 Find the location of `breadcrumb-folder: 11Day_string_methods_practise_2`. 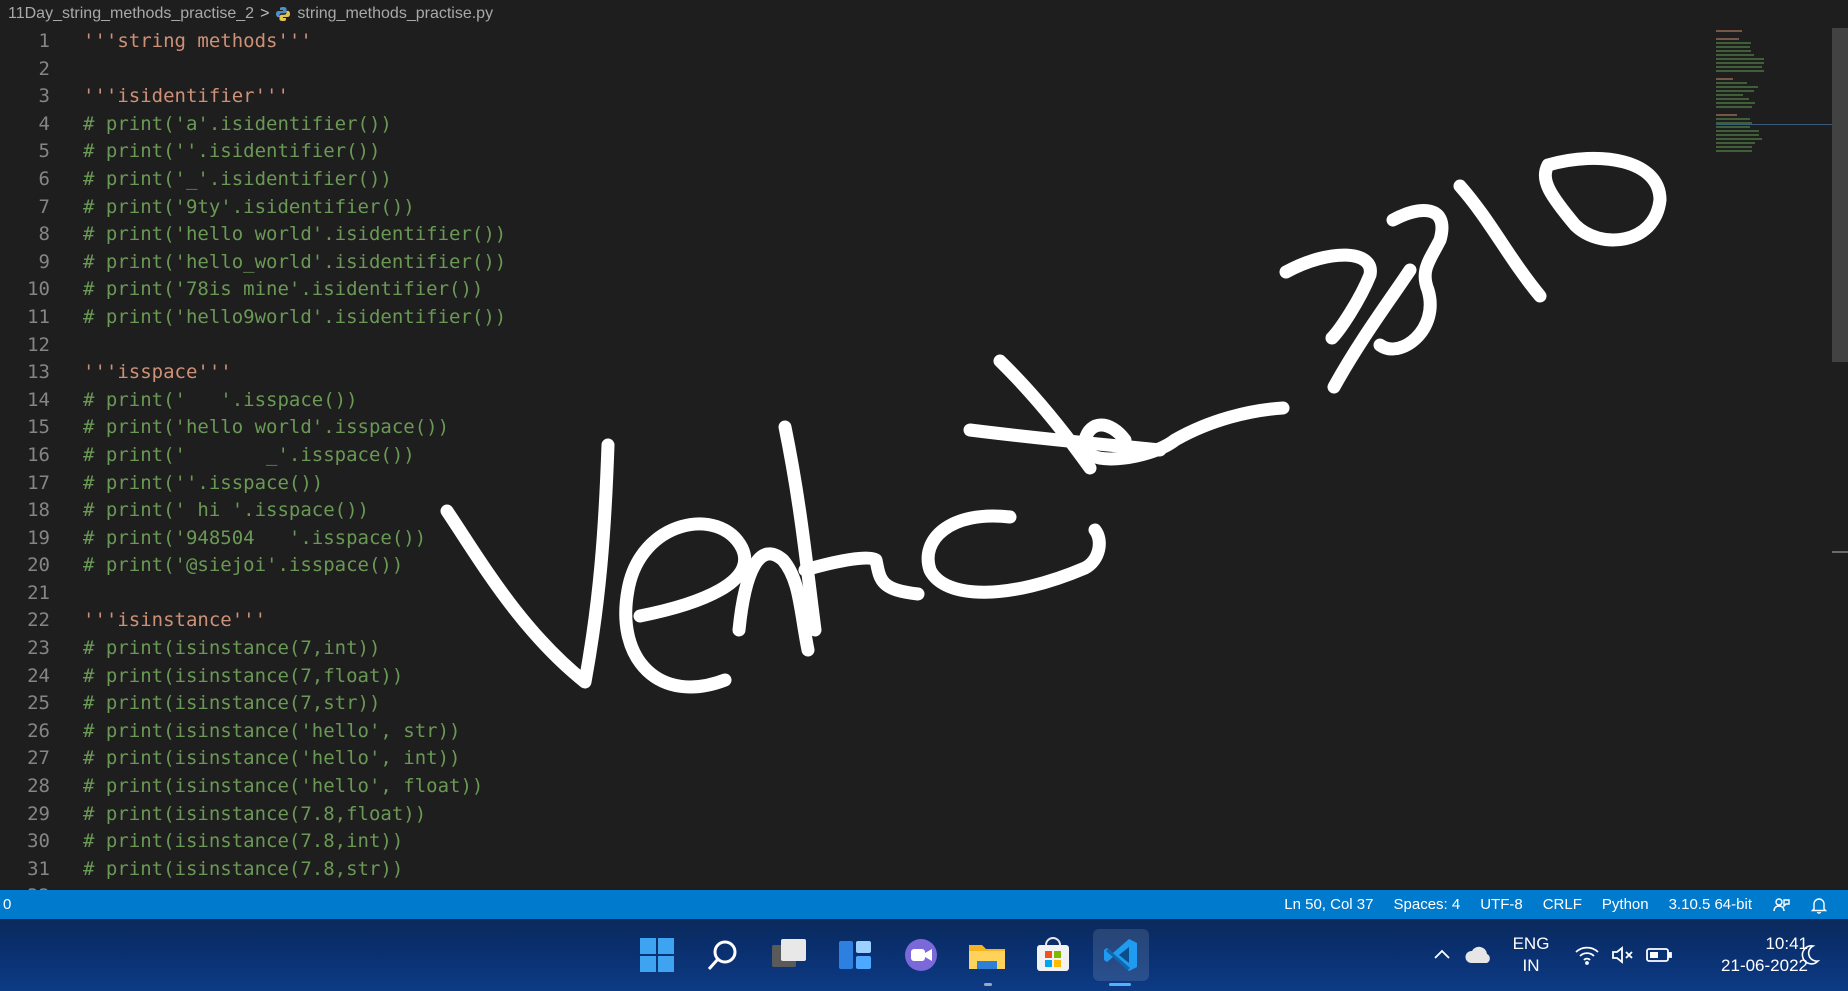

breadcrumb-folder: 11Day_string_methods_practise_2 is located at coordinates (131, 14).